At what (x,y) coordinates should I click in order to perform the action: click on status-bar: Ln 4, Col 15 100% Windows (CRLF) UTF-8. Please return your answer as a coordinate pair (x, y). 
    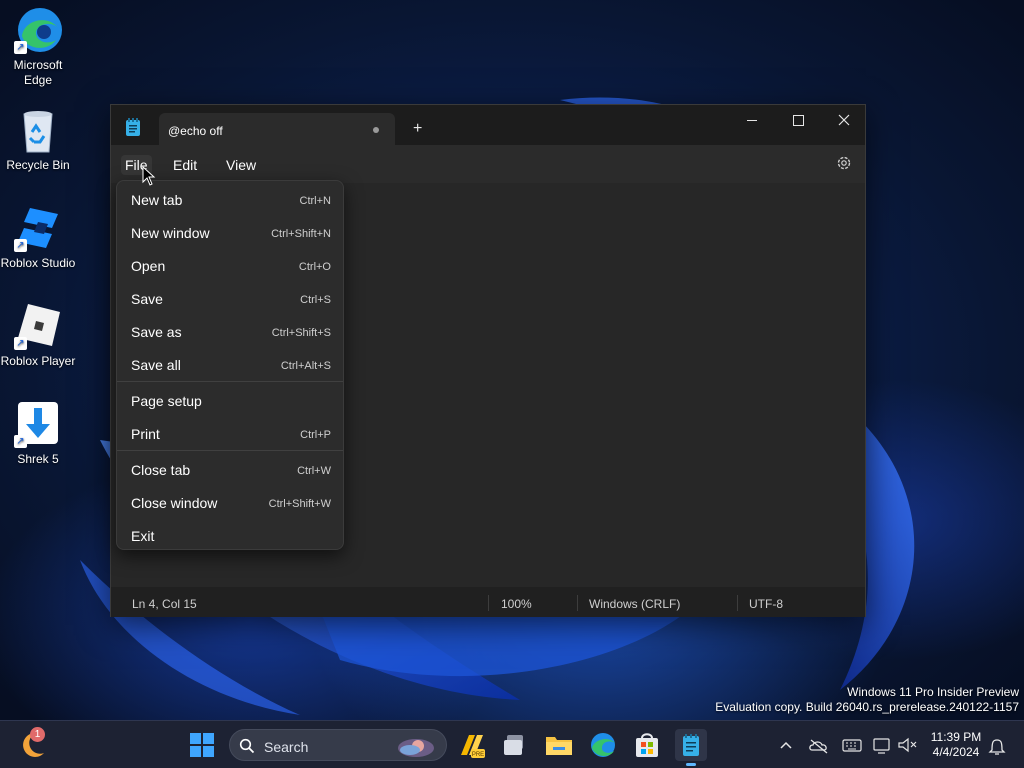
    Looking at the image, I should click on (488, 602).